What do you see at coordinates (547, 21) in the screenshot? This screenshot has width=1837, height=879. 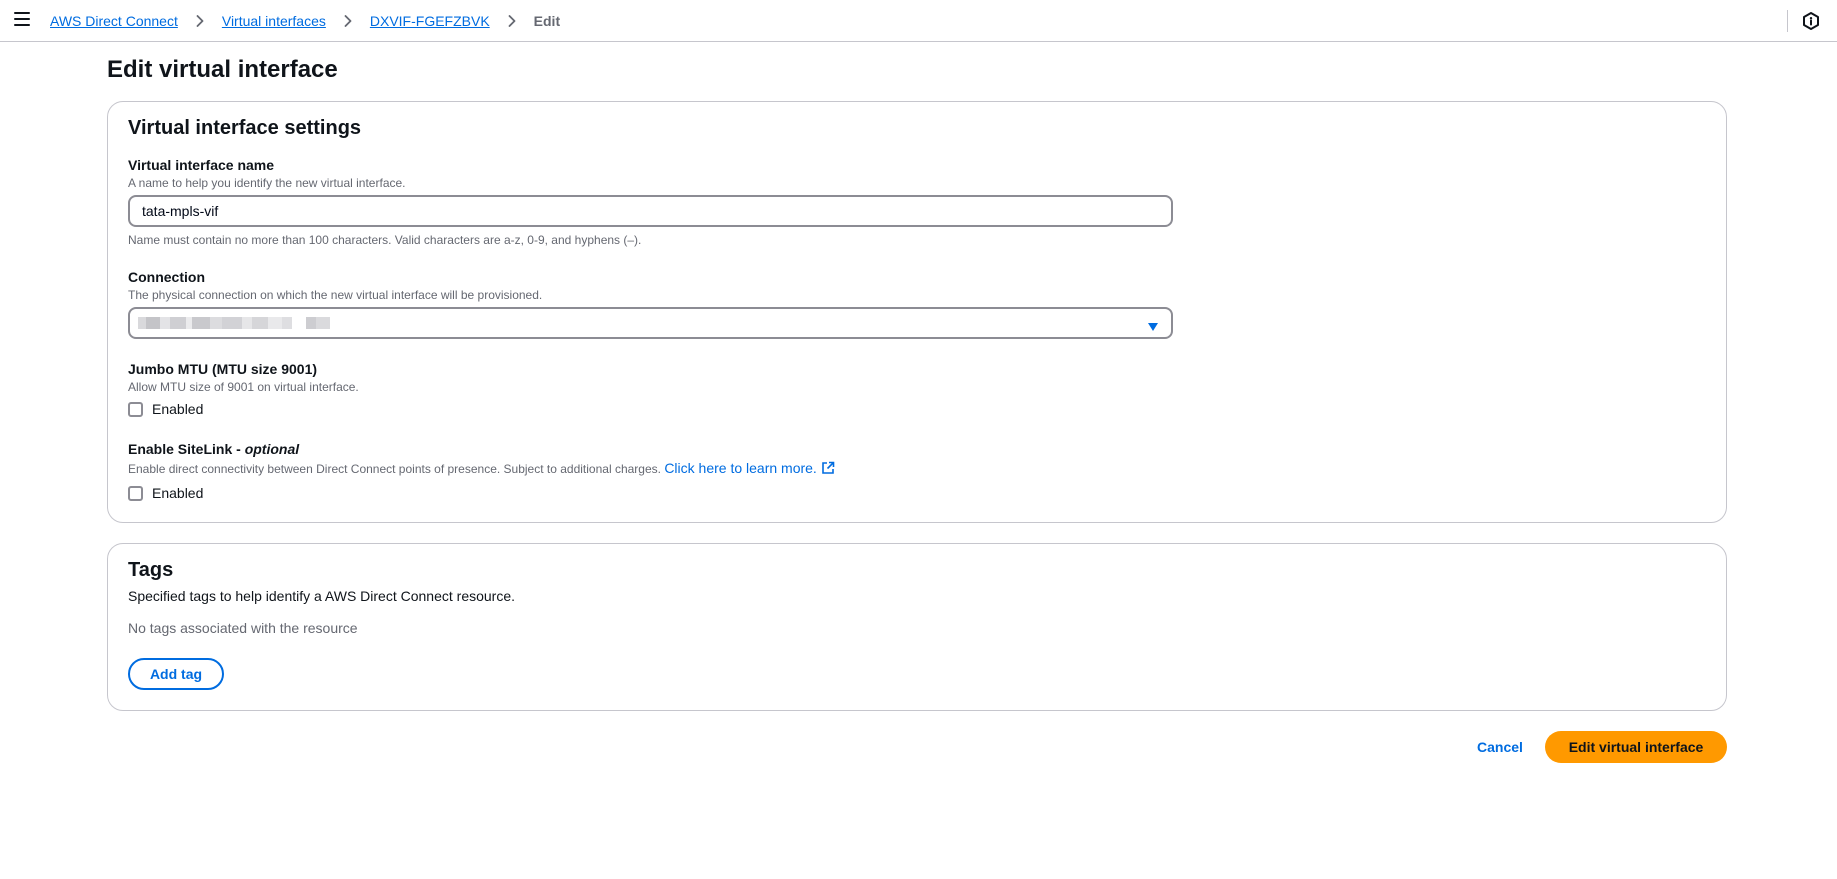 I see `breadcrumb-current: Edit` at bounding box center [547, 21].